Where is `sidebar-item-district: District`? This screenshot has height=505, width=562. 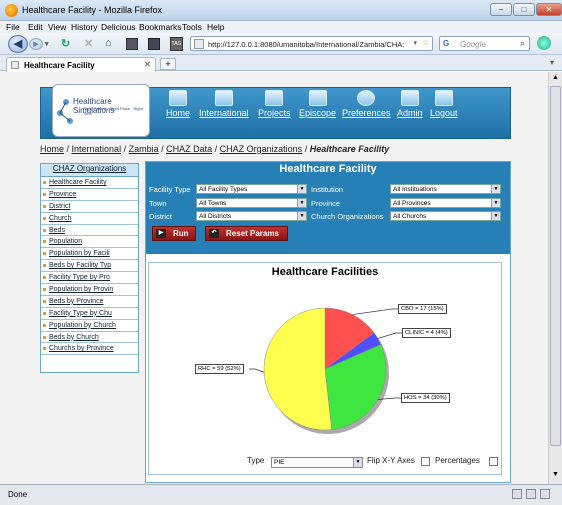 sidebar-item-district: District is located at coordinates (89, 207).